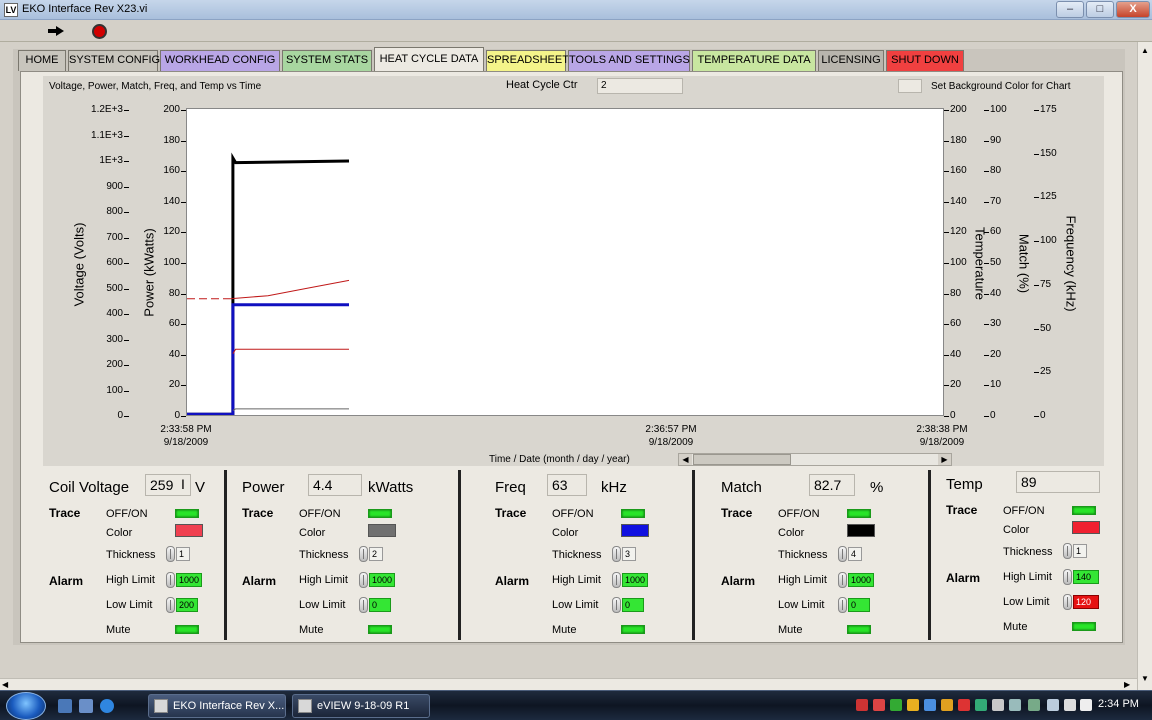 Image resolution: width=1152 pixels, height=720 pixels. Describe the element at coordinates (1100, 9) in the screenshot. I see `maximize-button: □` at that location.